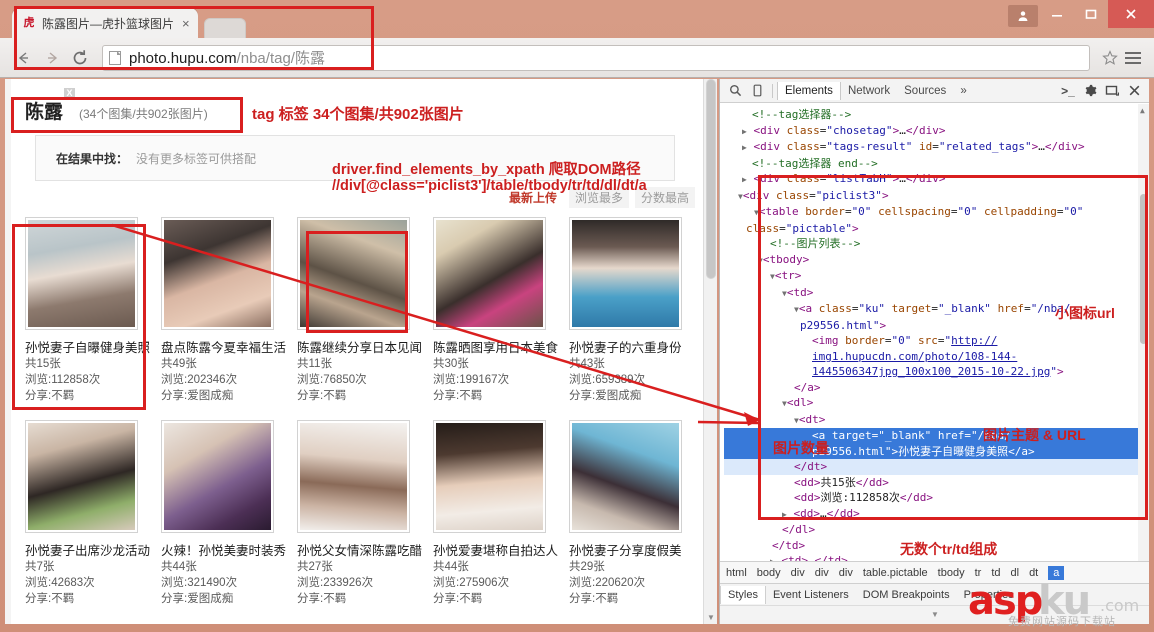  What do you see at coordinates (24, 58) in the screenshot?
I see `back-button` at bounding box center [24, 58].